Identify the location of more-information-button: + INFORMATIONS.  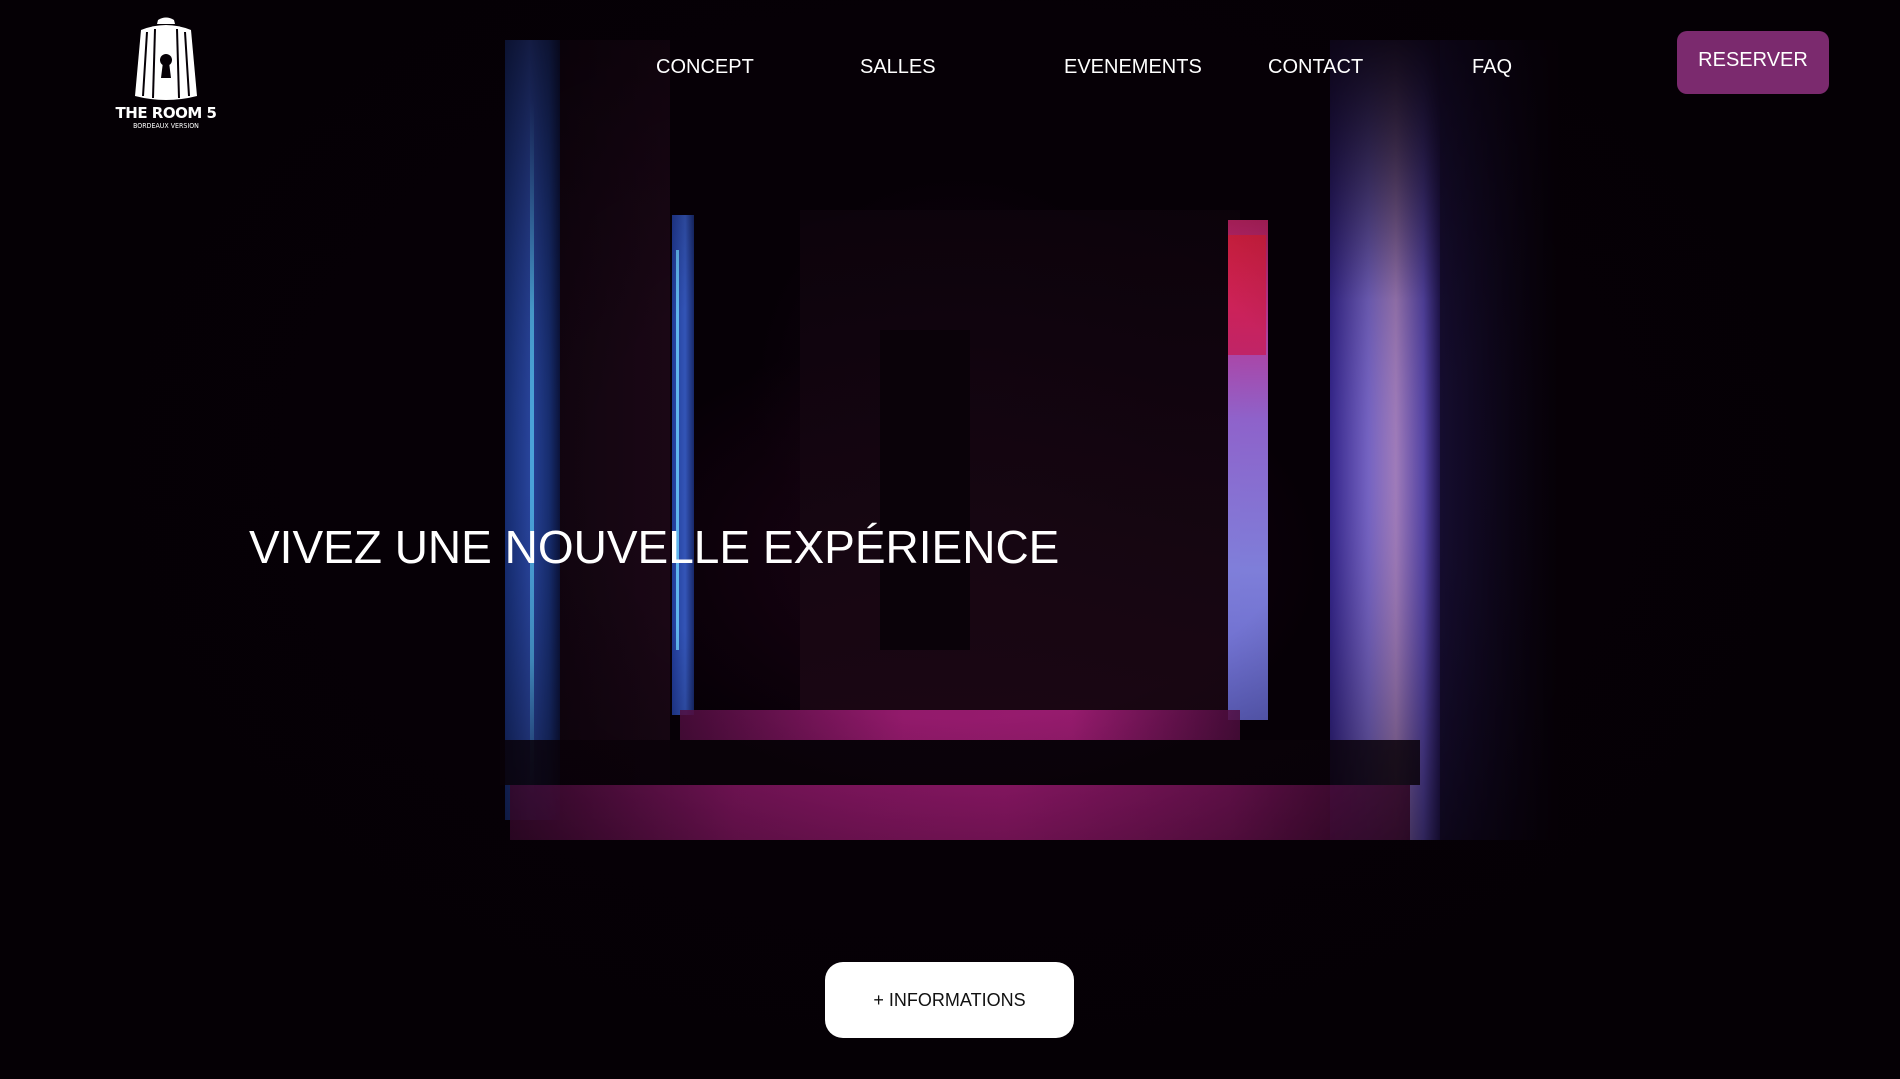
(949, 1000).